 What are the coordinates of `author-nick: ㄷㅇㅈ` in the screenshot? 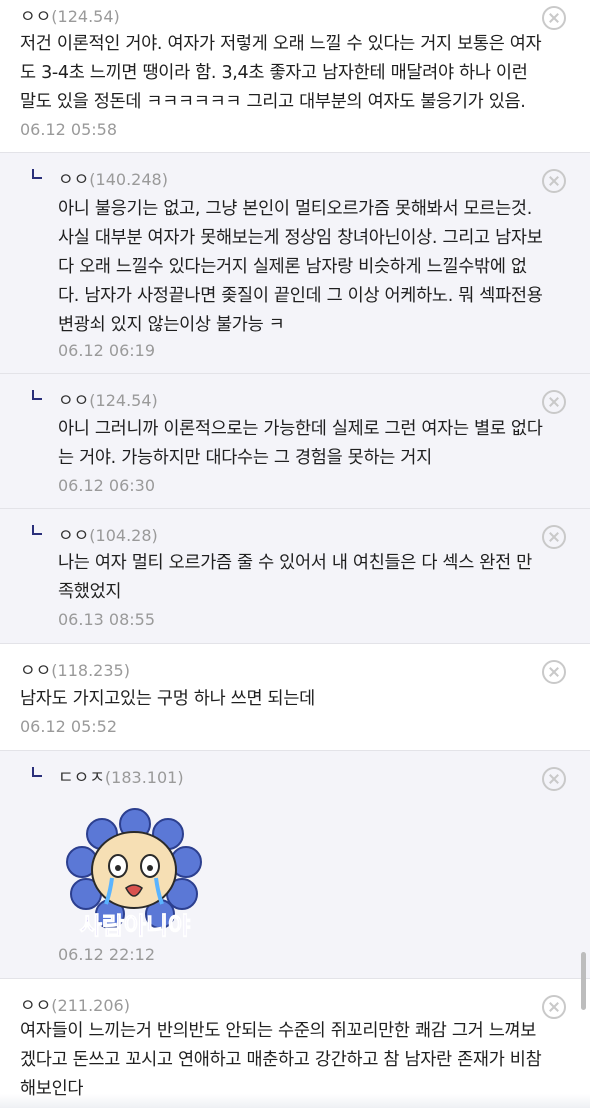 It's located at (81, 778).